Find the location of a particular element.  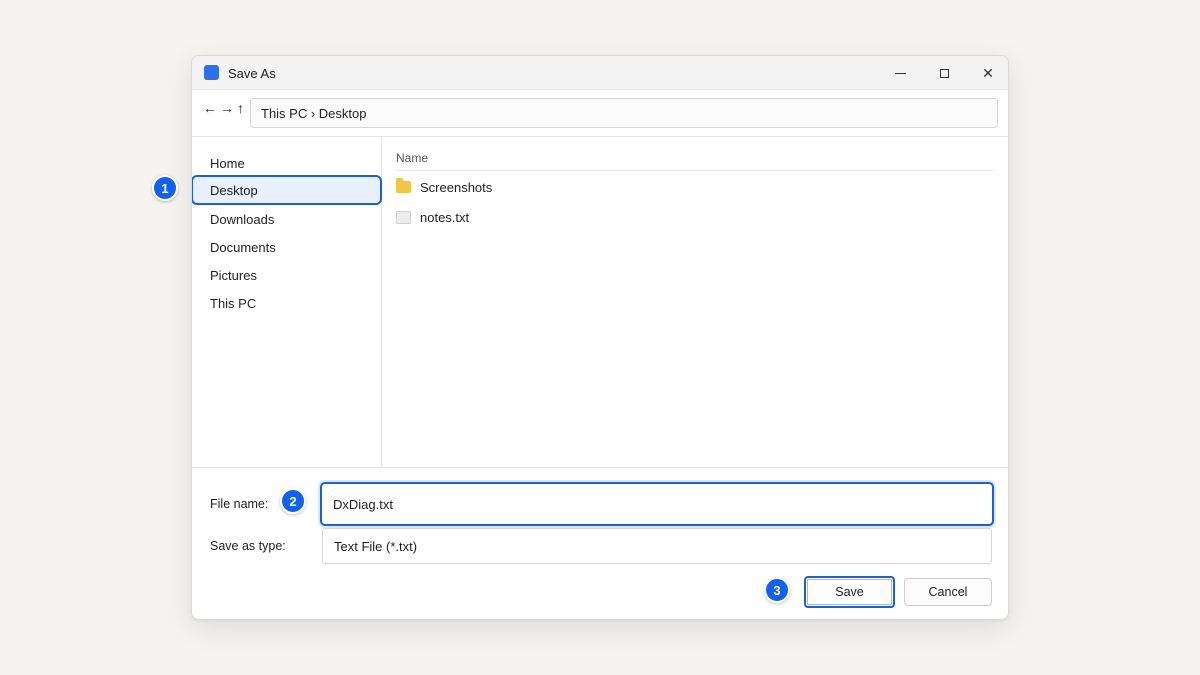

close-icon: ✕ is located at coordinates (988, 72).